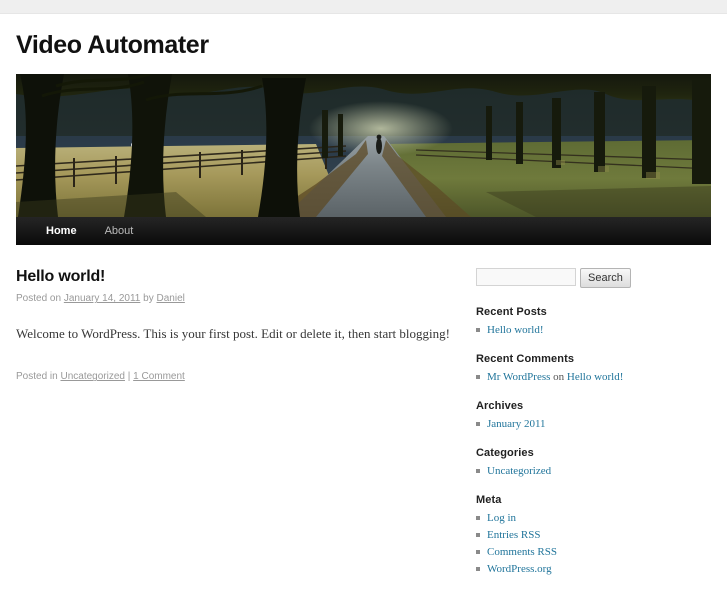  I want to click on archive-link: January 2011, so click(516, 424).